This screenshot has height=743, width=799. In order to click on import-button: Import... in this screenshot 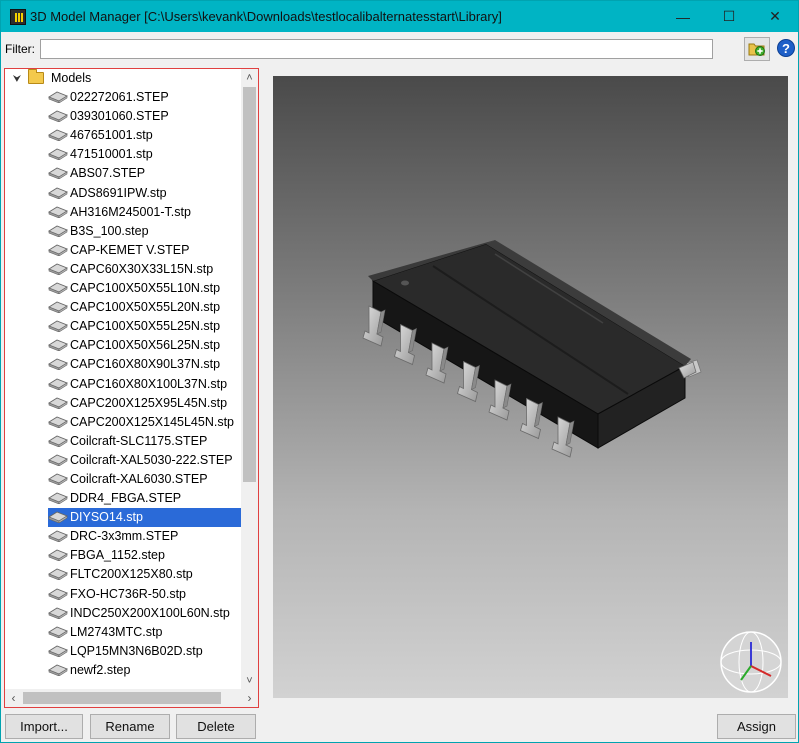, I will do `click(44, 726)`.